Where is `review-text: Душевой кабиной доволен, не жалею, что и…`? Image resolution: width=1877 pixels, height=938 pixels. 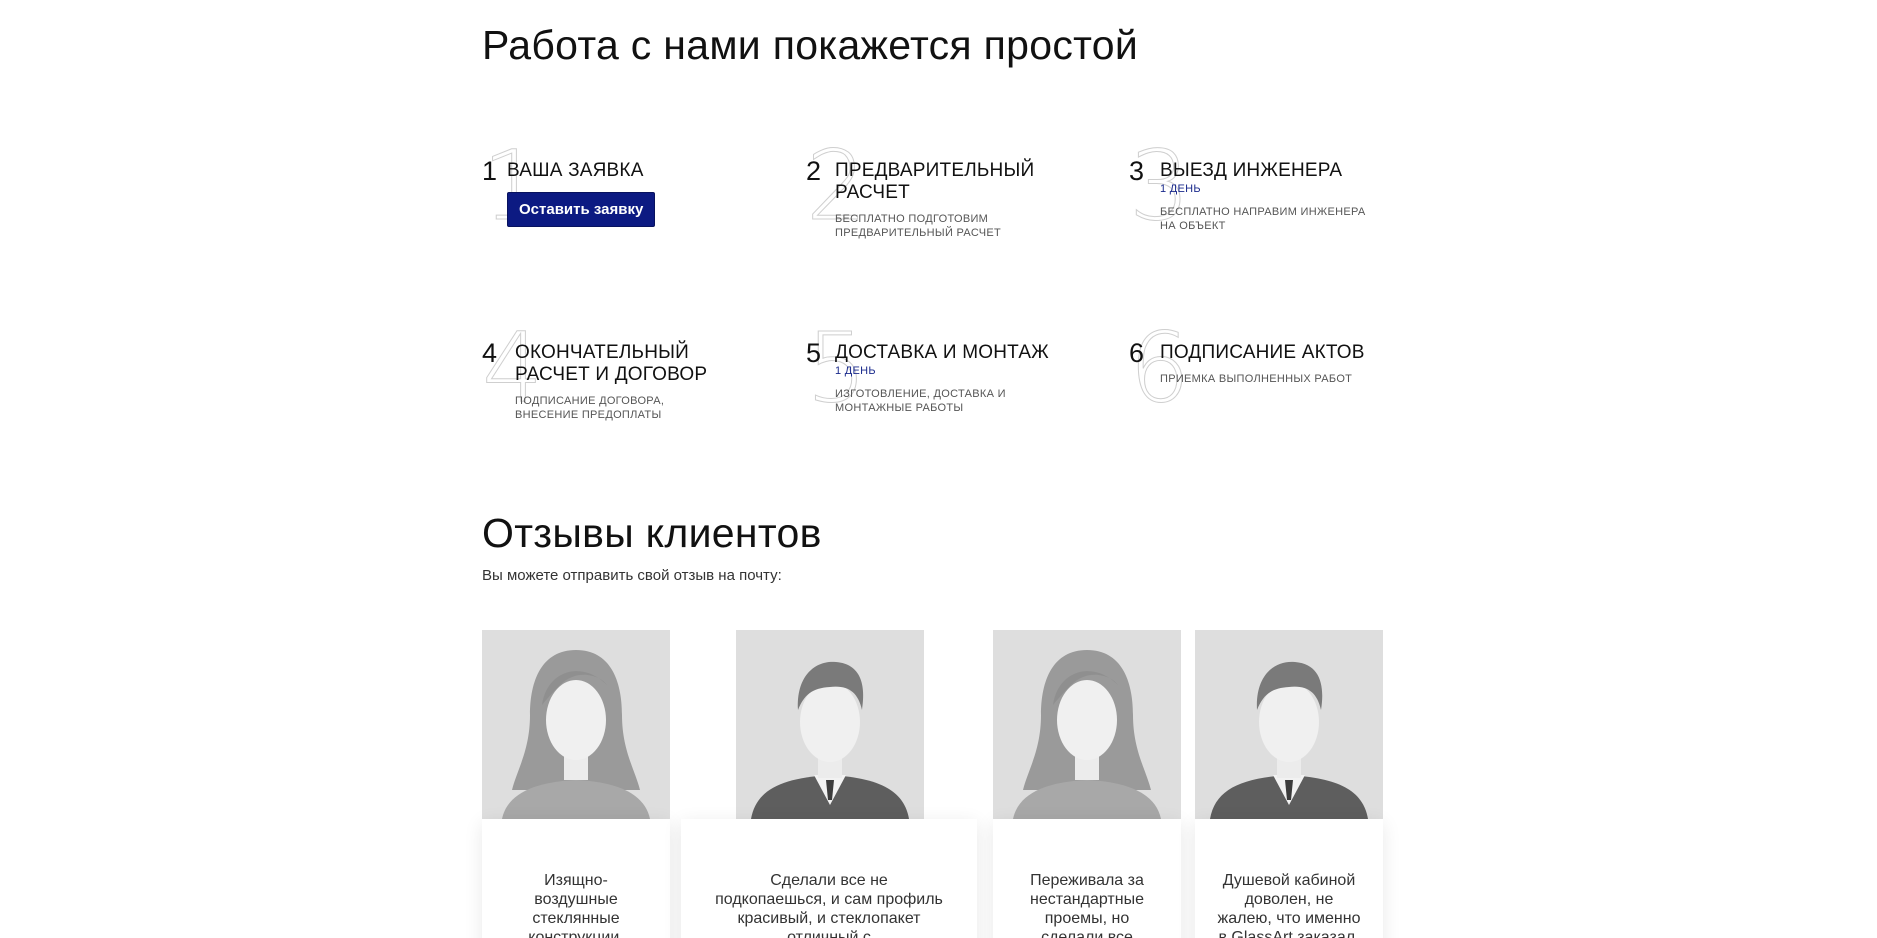
review-text: Душевой кабиной доволен, не жалею, что и… is located at coordinates (1289, 878).